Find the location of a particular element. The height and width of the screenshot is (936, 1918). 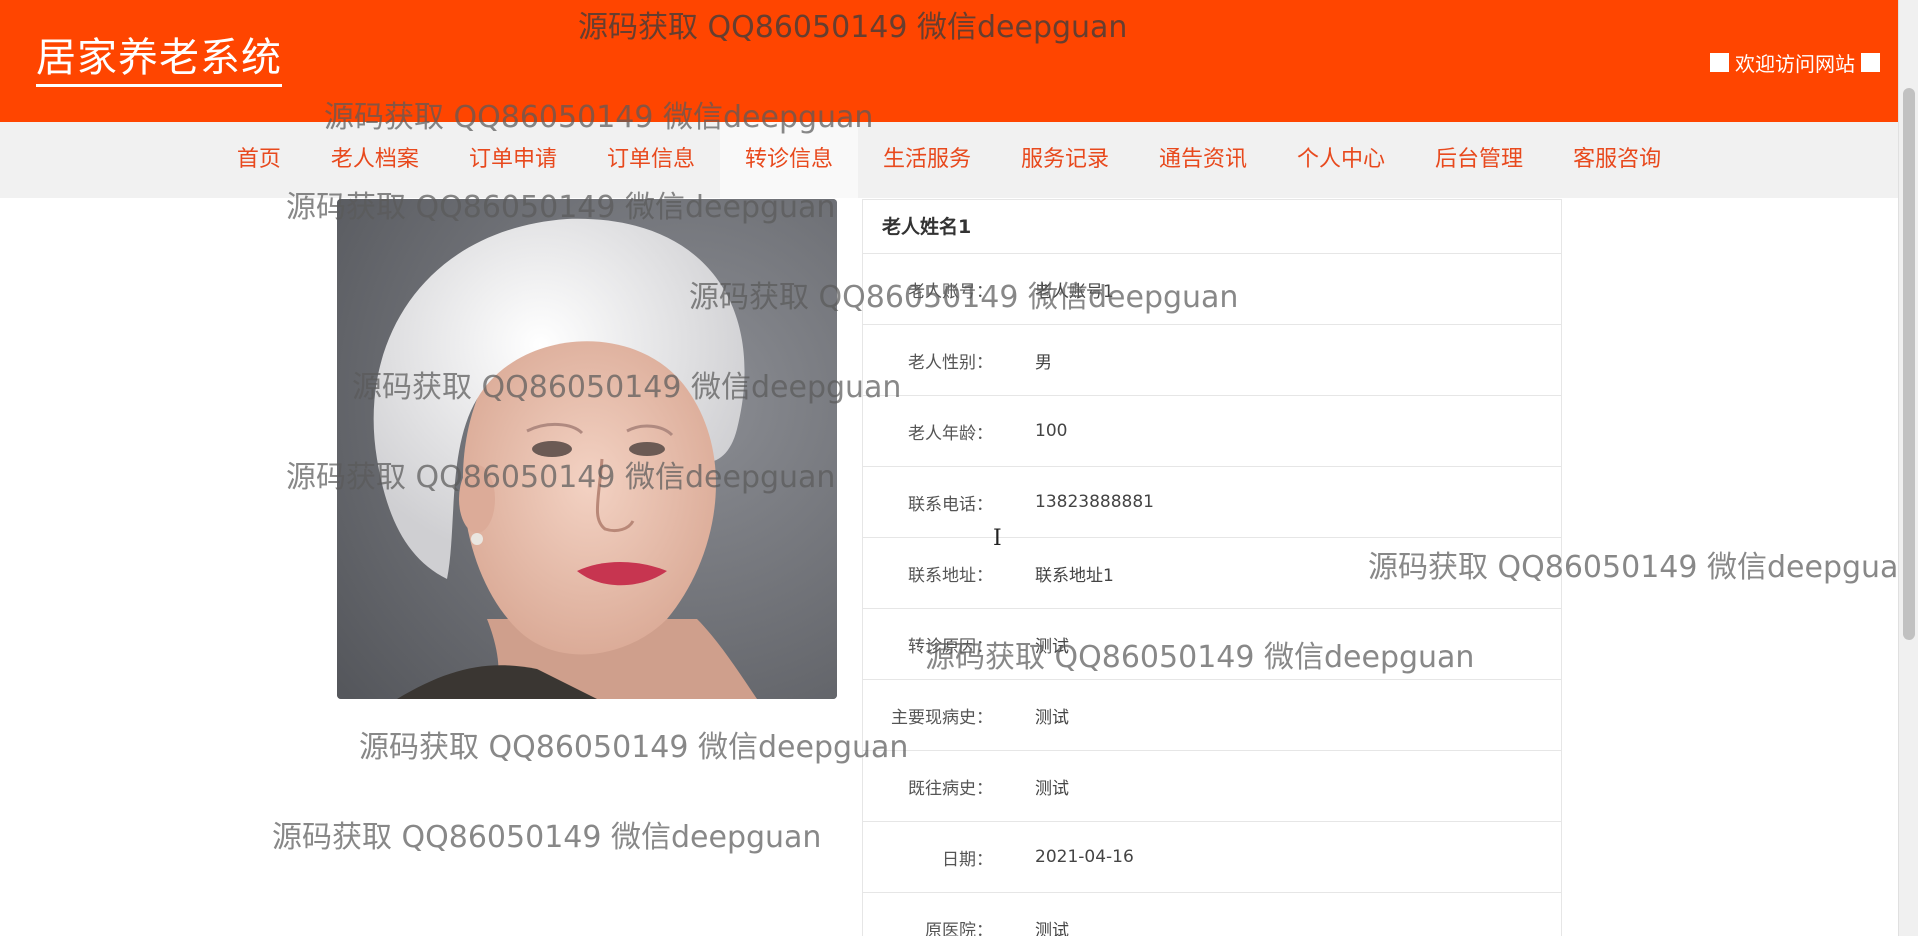

row-label: 日期： is located at coordinates (967, 859).